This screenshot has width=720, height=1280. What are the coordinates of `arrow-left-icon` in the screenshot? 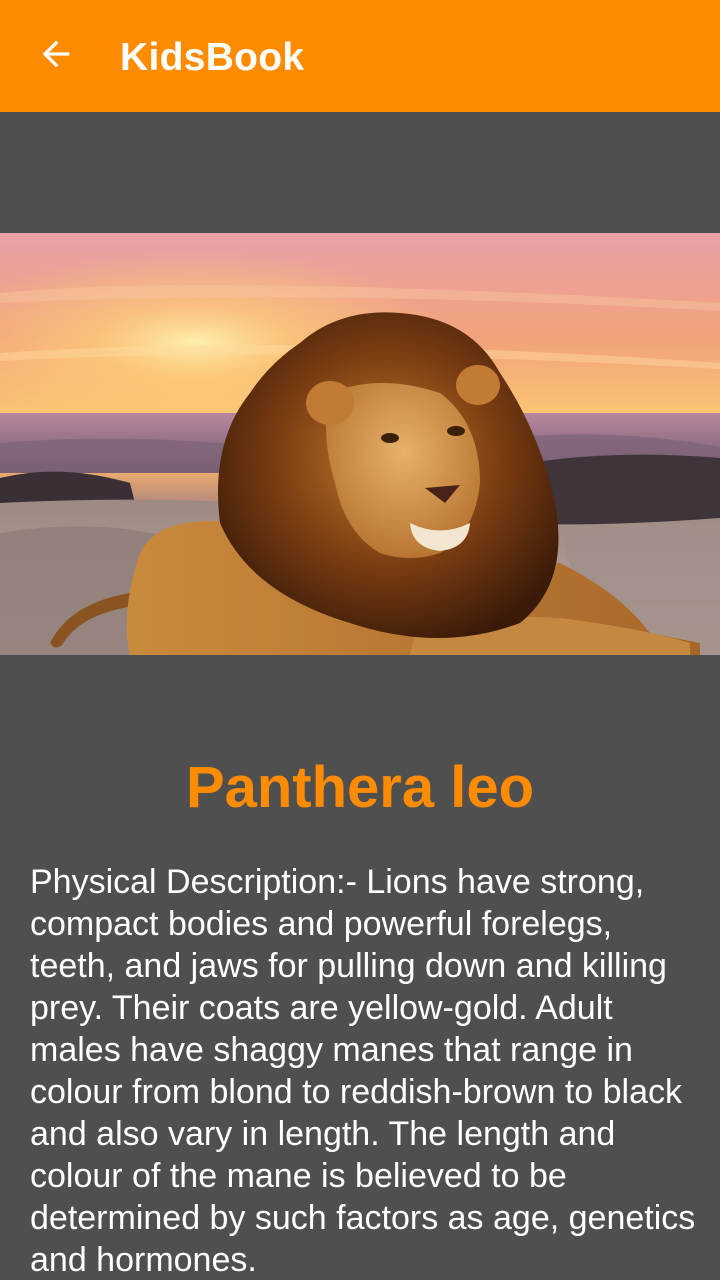 It's located at (56, 56).